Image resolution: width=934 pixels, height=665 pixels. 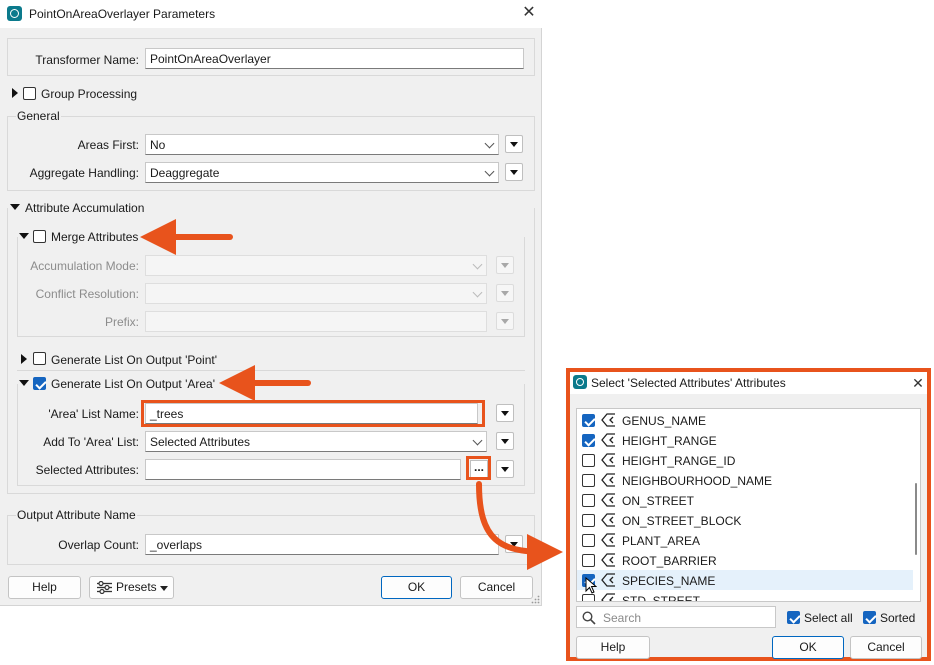 What do you see at coordinates (808, 647) in the screenshot?
I see `select-ok-button: OK` at bounding box center [808, 647].